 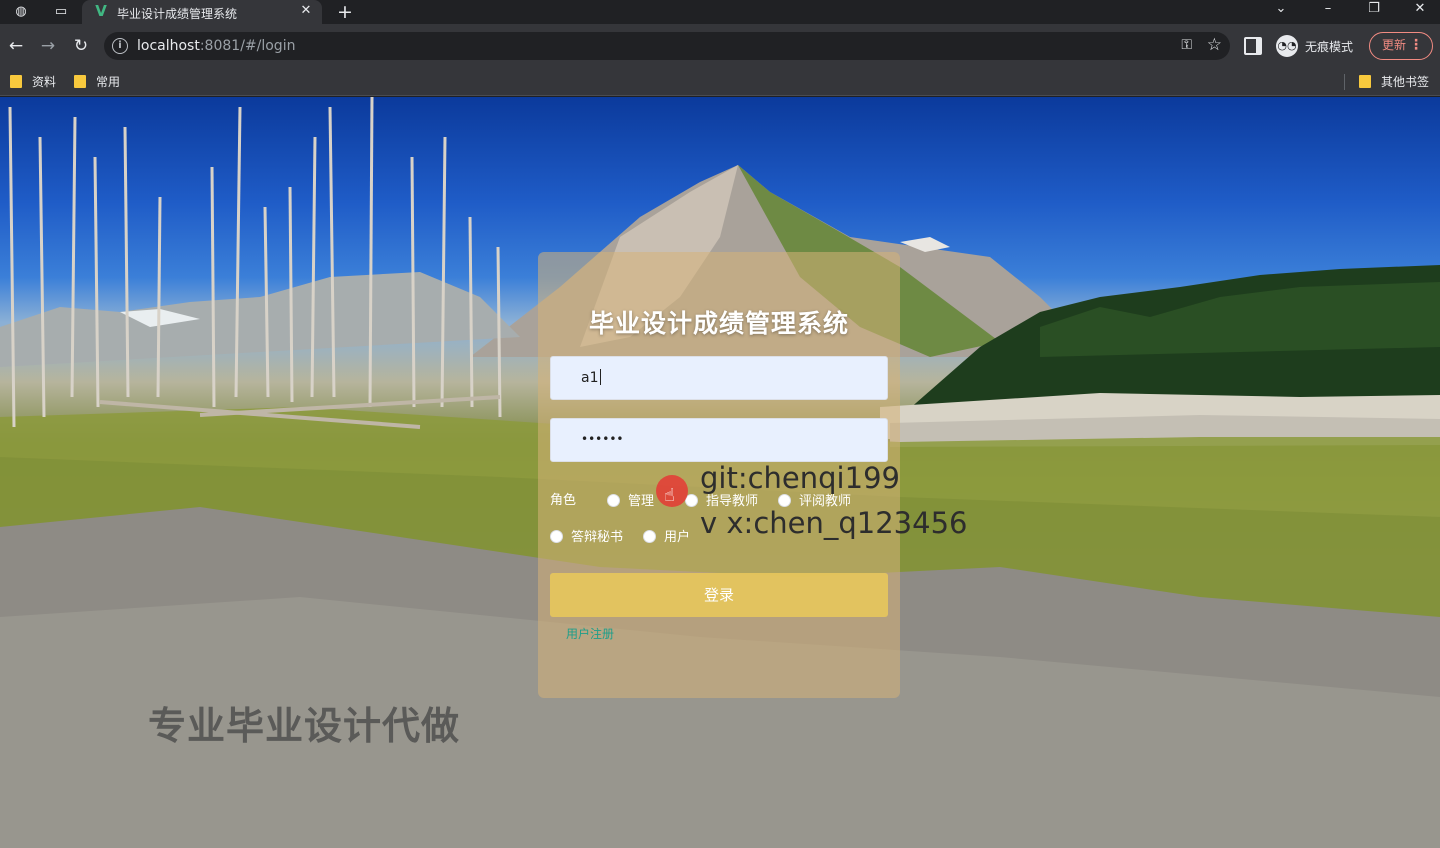 I want to click on tab-strip: ◍ ▭ V 毕业设计成绩管理系统 ✕ + ⌄ – ❐ ✕, so click(x=720, y=12).